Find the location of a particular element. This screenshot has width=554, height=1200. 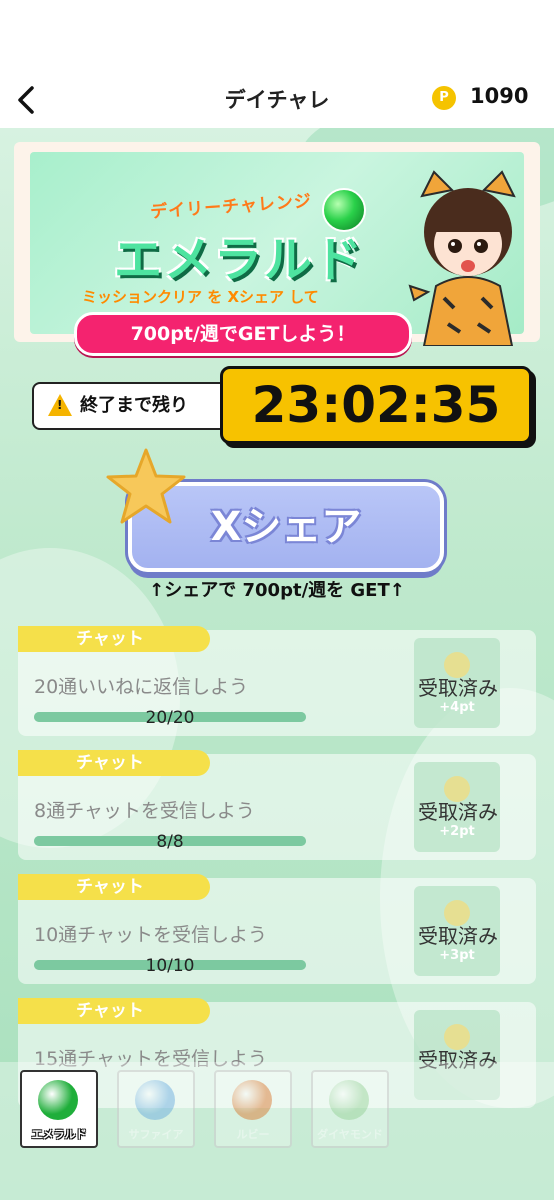

mascot-illustration is located at coordinates (462, 258).